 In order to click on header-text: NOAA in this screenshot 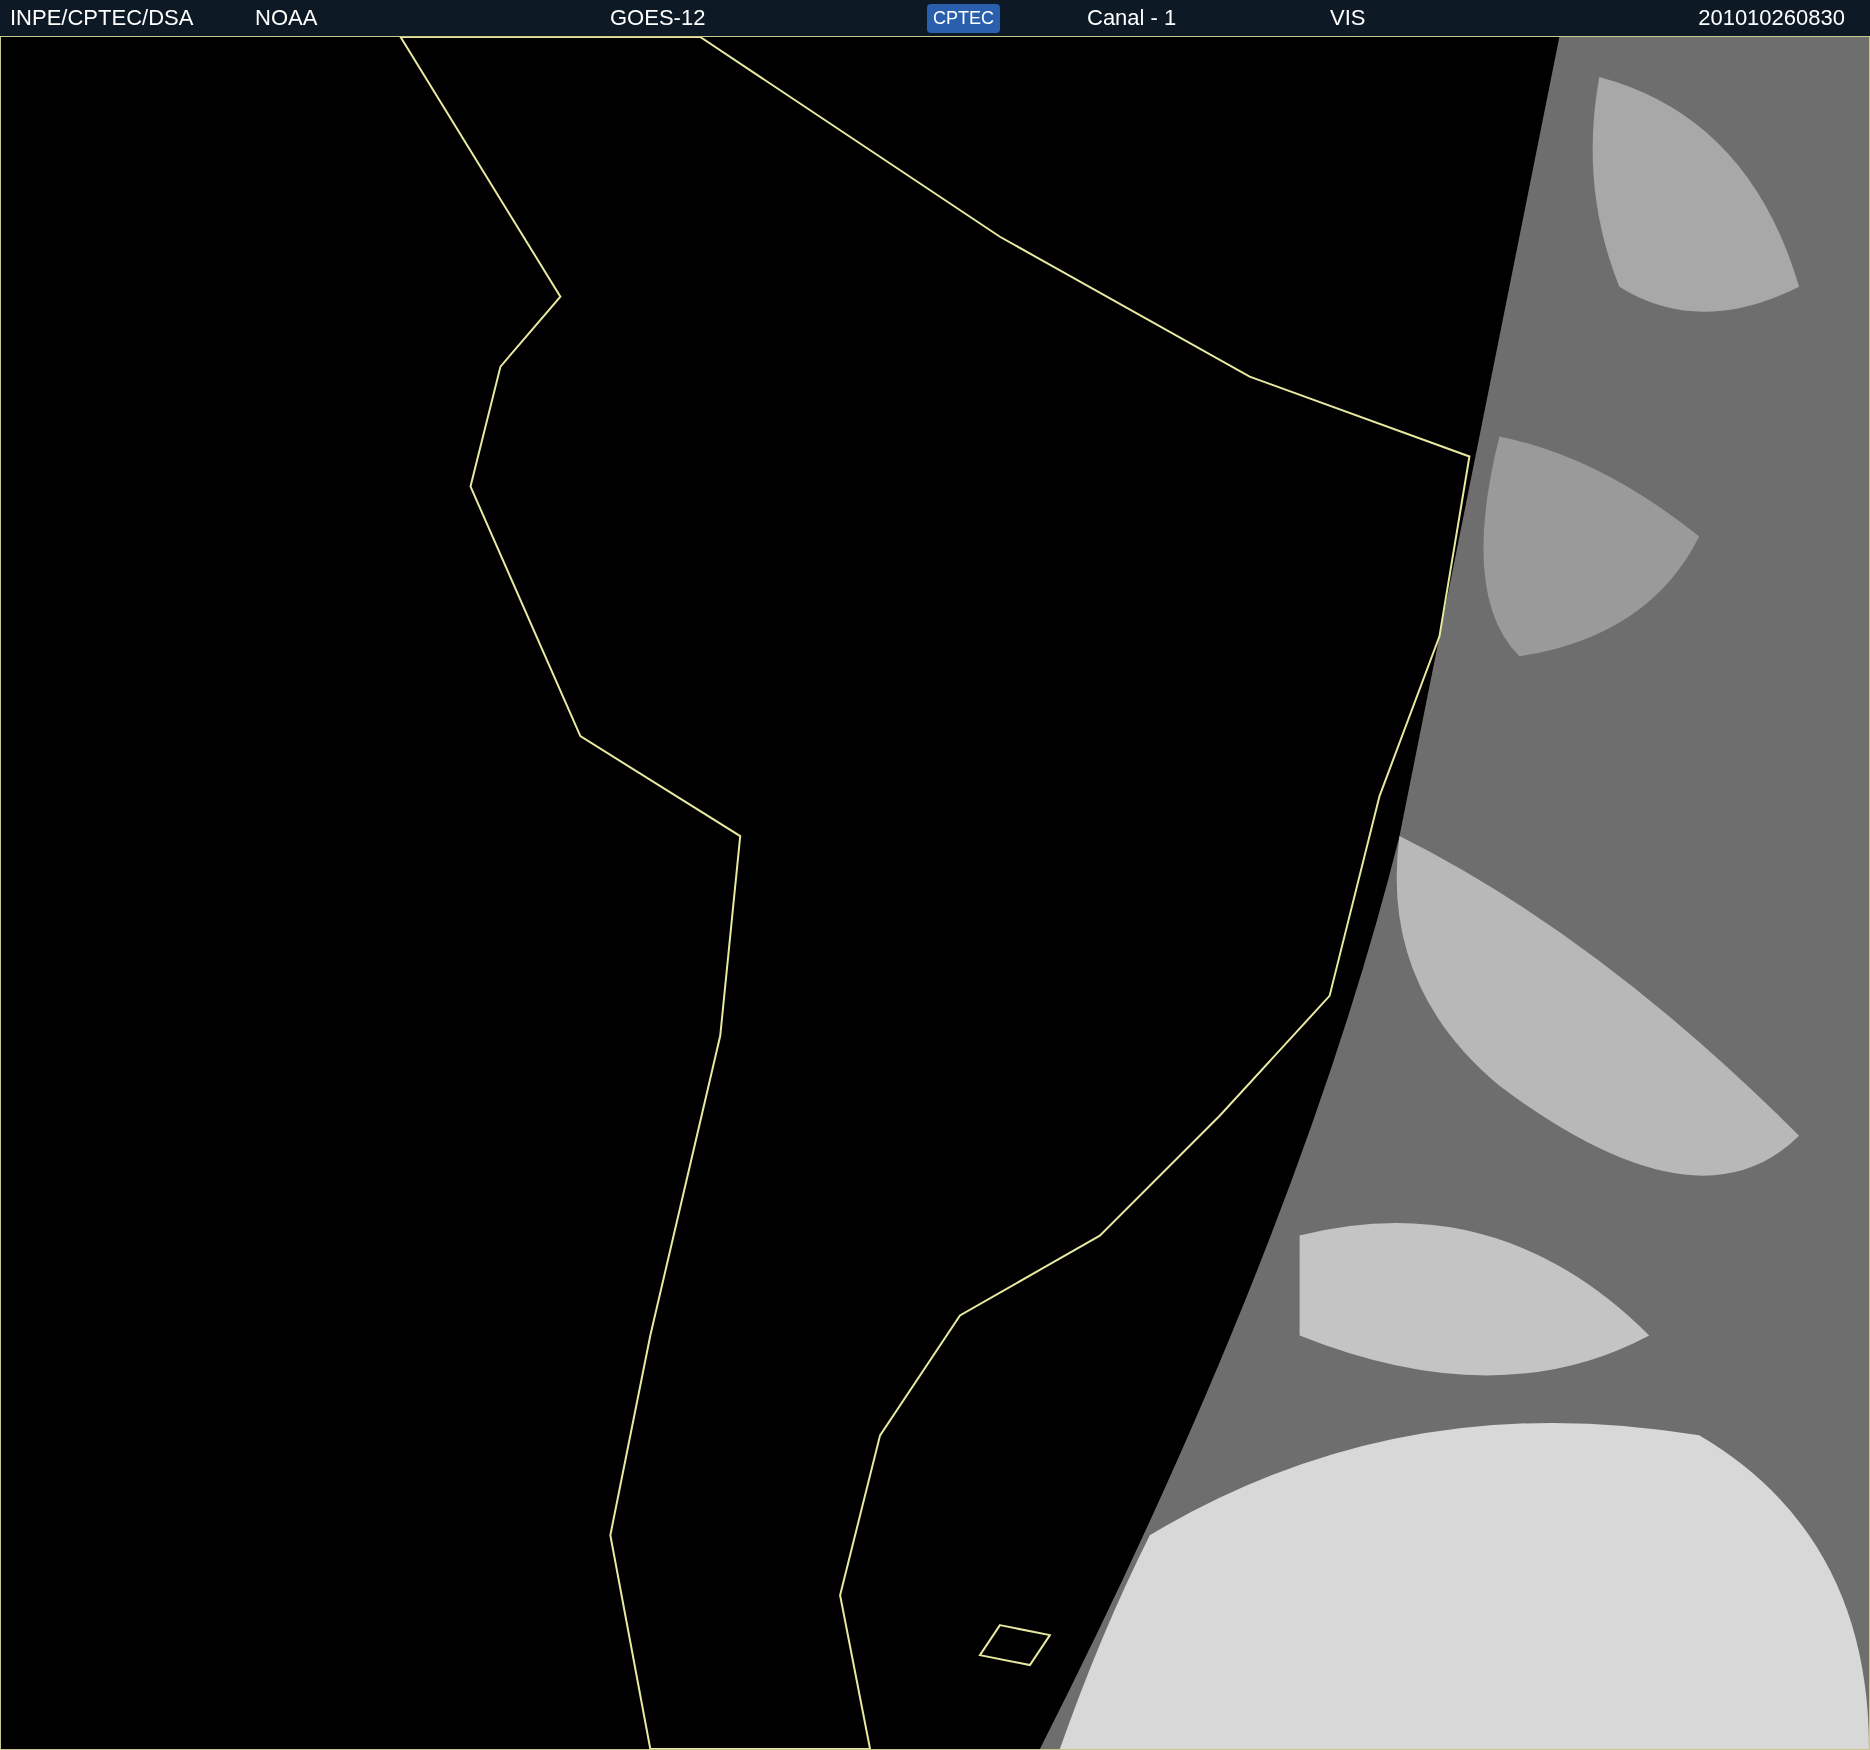, I will do `click(286, 17)`.